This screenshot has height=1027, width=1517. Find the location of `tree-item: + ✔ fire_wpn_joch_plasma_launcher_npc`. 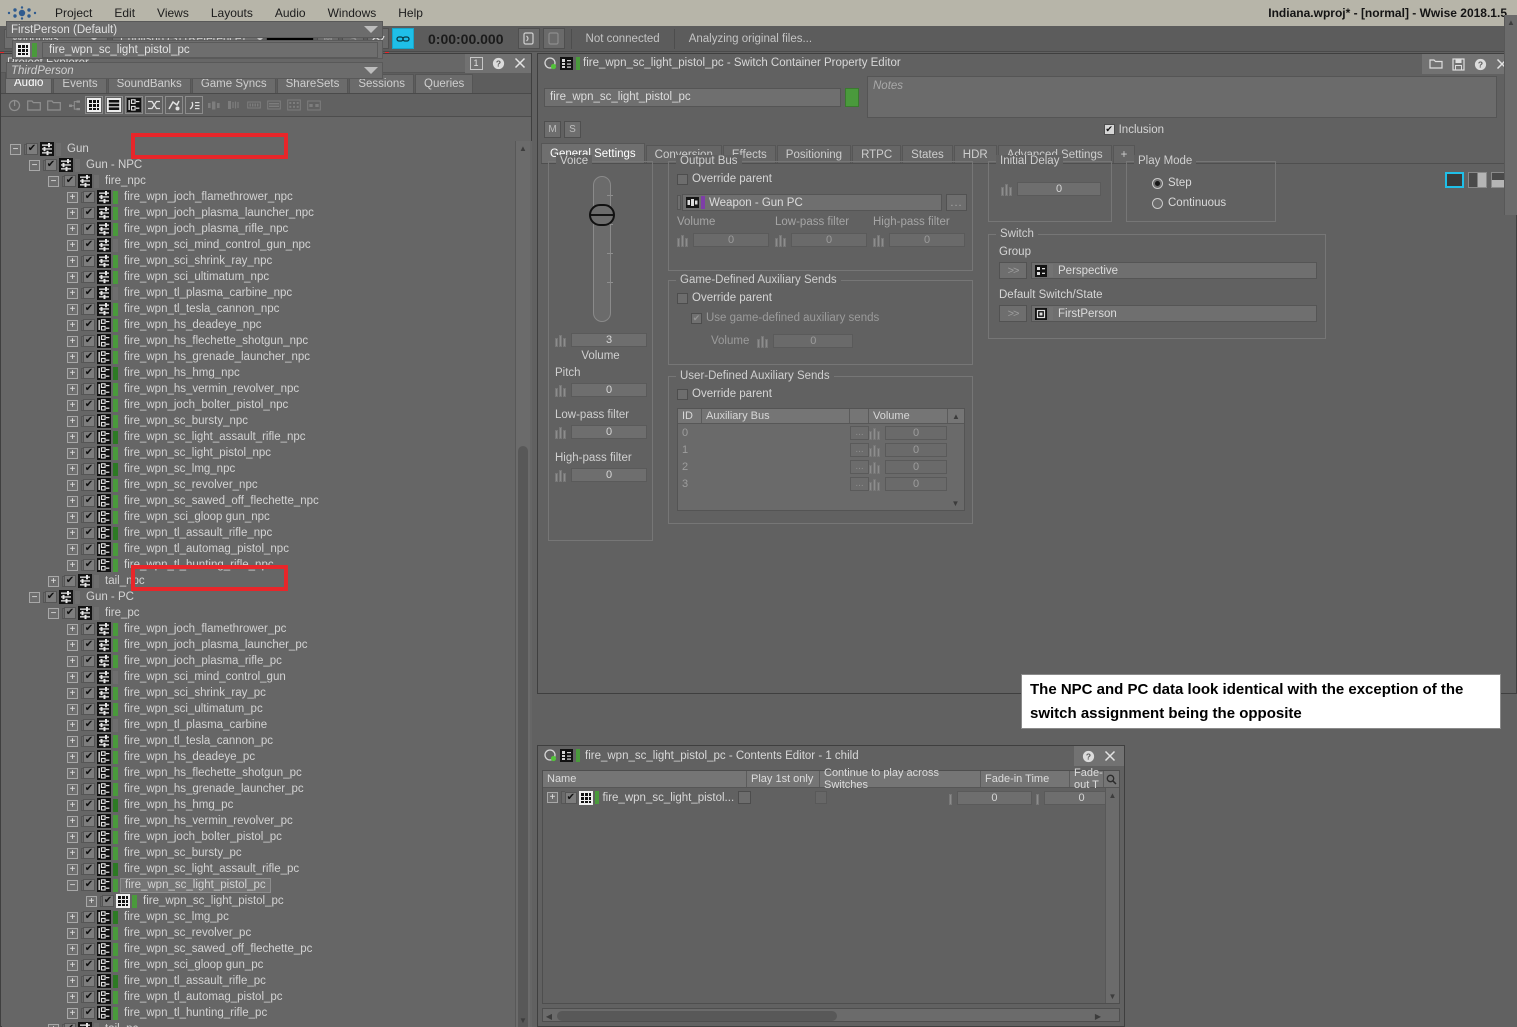

tree-item: + ✔ fire_wpn_joch_plasma_launcher_npc is located at coordinates (258, 213).